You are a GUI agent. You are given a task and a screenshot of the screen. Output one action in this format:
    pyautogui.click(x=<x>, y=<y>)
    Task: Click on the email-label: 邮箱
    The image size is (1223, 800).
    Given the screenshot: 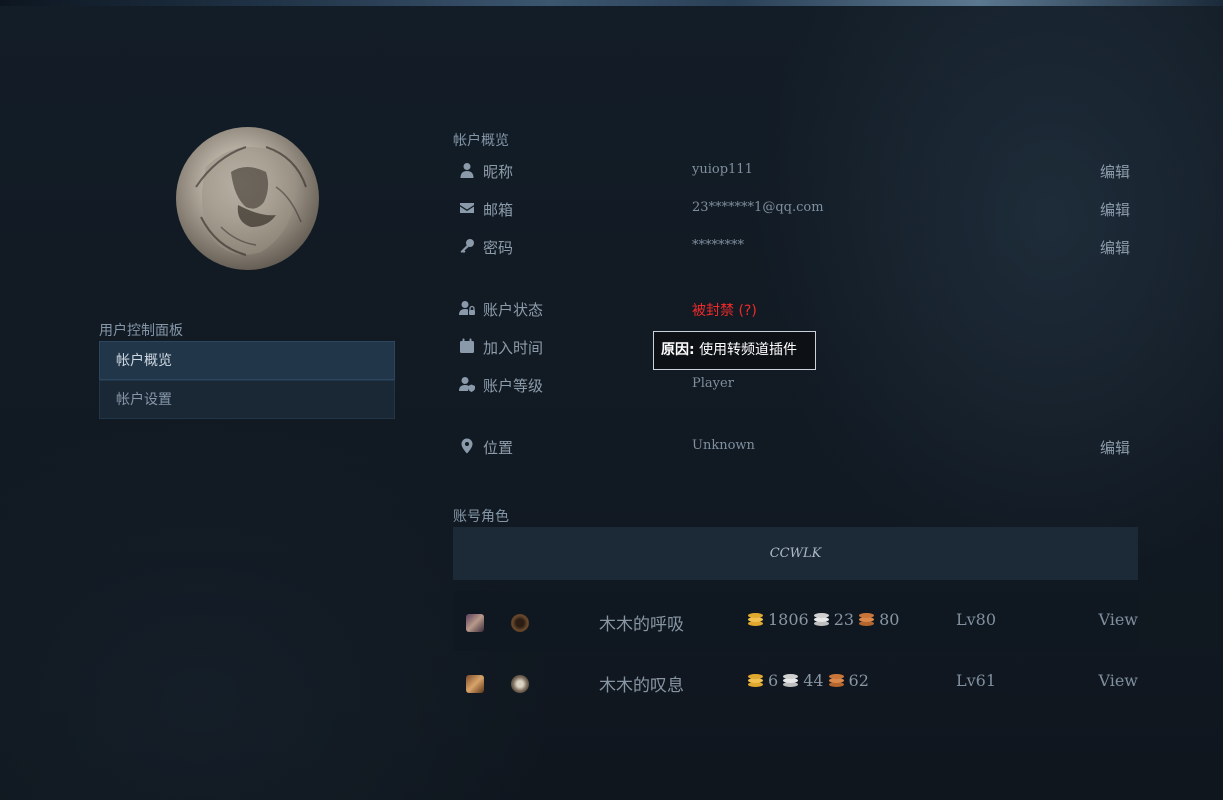 What is the action you would take?
    pyautogui.click(x=498, y=210)
    